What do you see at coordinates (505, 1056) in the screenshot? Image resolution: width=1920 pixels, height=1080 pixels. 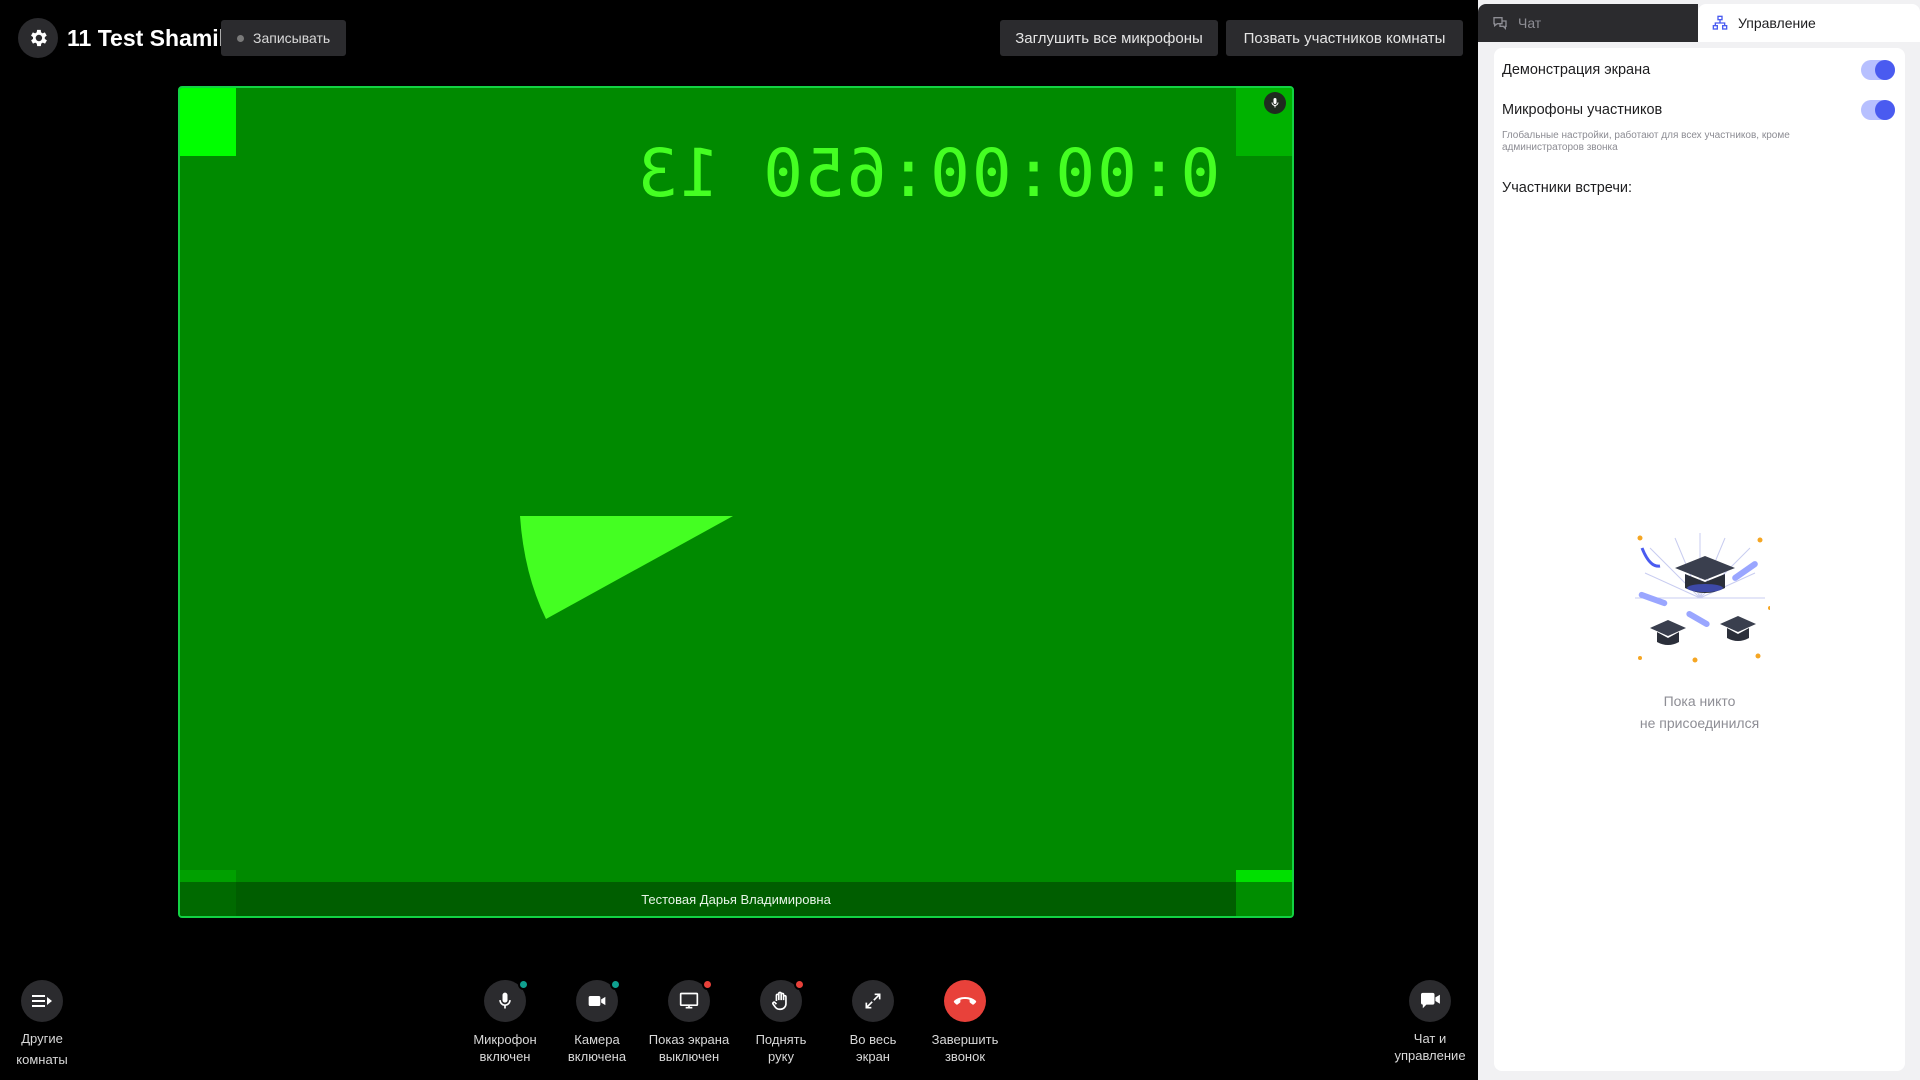 I see `label-line: включен` at bounding box center [505, 1056].